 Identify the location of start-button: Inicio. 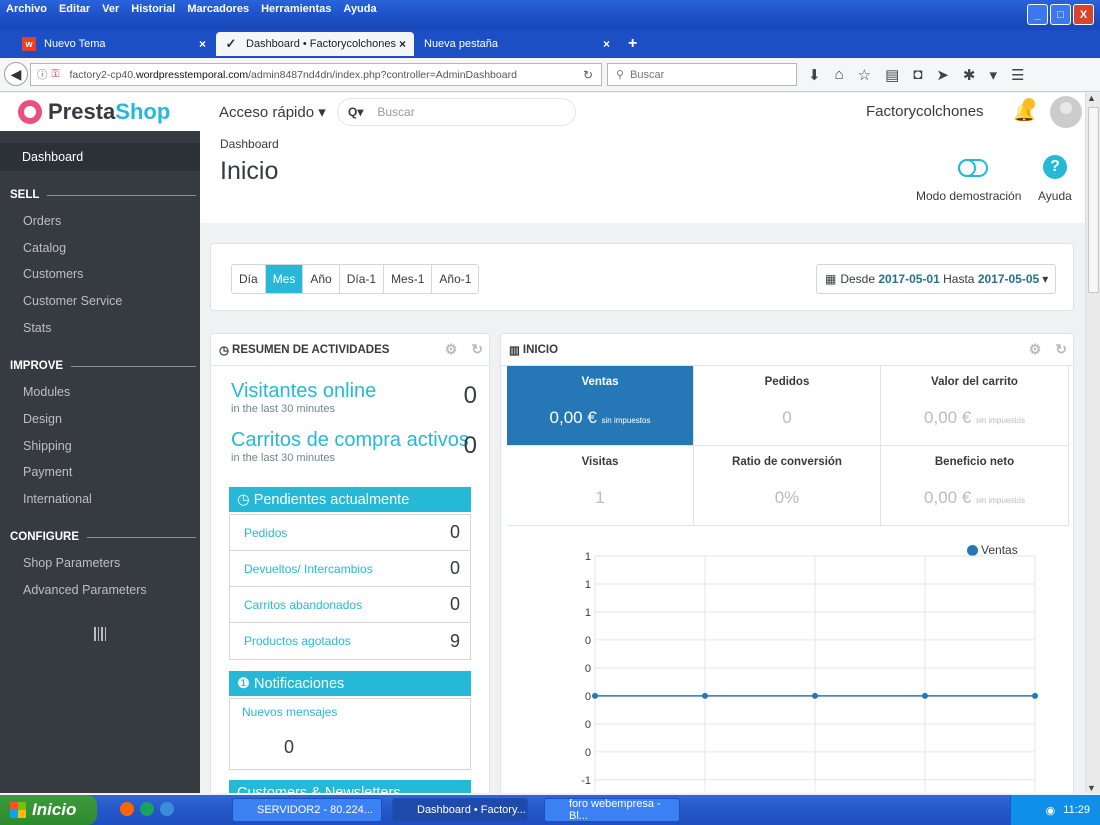
(48, 810).